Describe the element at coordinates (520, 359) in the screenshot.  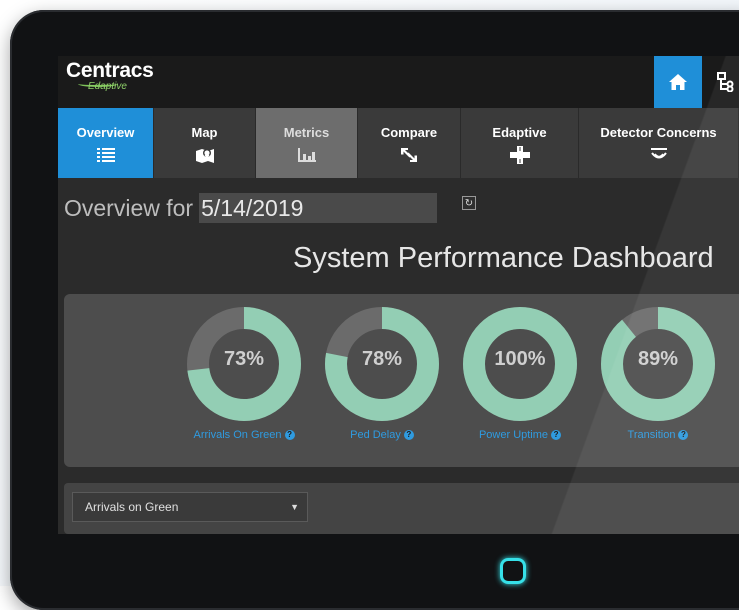
I see `gauge-value: 100%` at that location.